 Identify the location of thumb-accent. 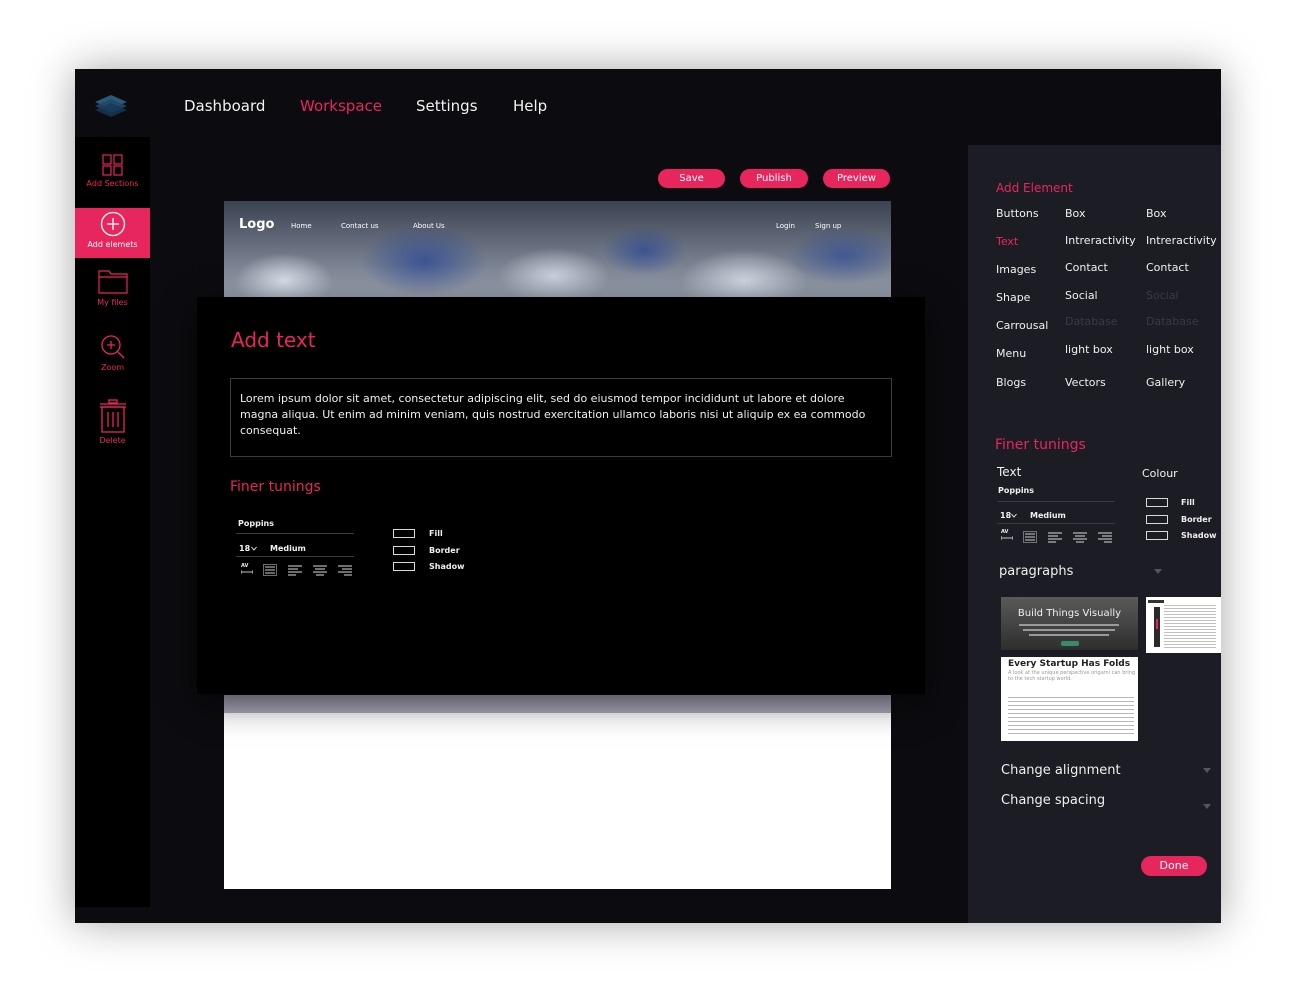
(1157, 624).